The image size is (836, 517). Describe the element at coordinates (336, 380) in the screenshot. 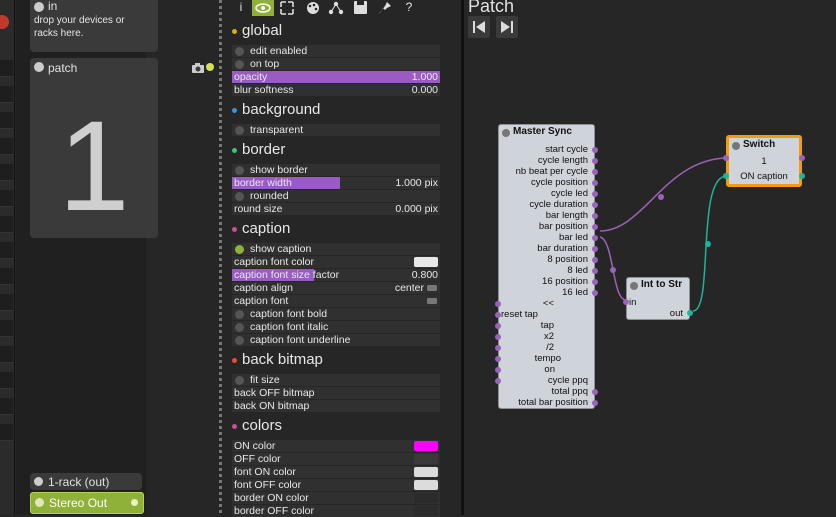

I see `fit-size-checkbox: fit size` at that location.